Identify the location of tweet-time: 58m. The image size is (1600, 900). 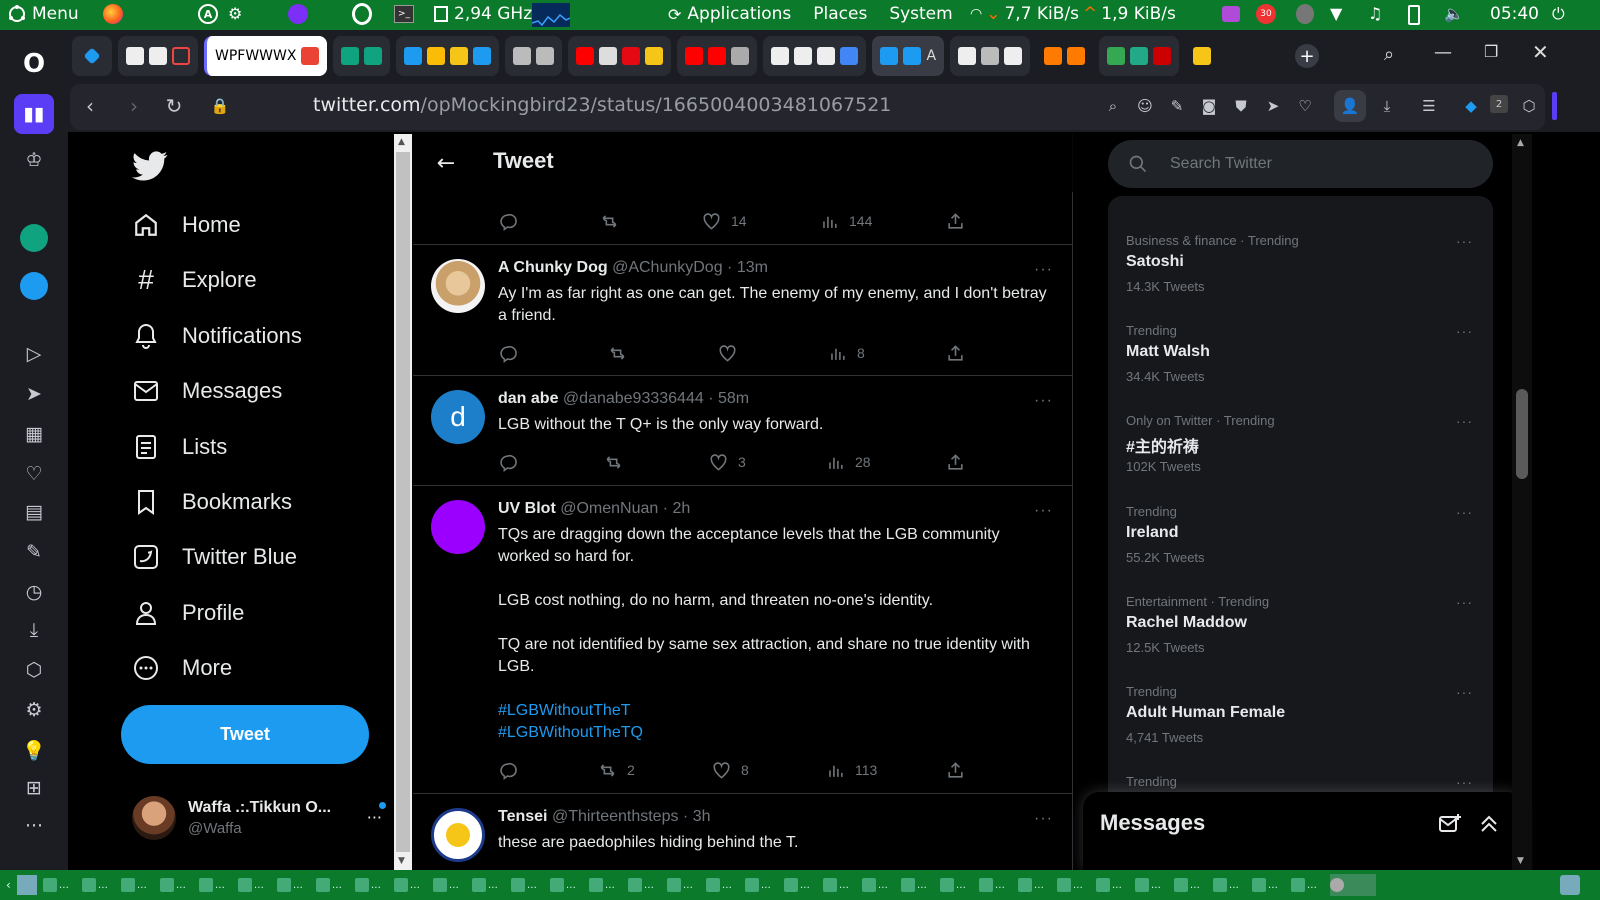
(733, 398).